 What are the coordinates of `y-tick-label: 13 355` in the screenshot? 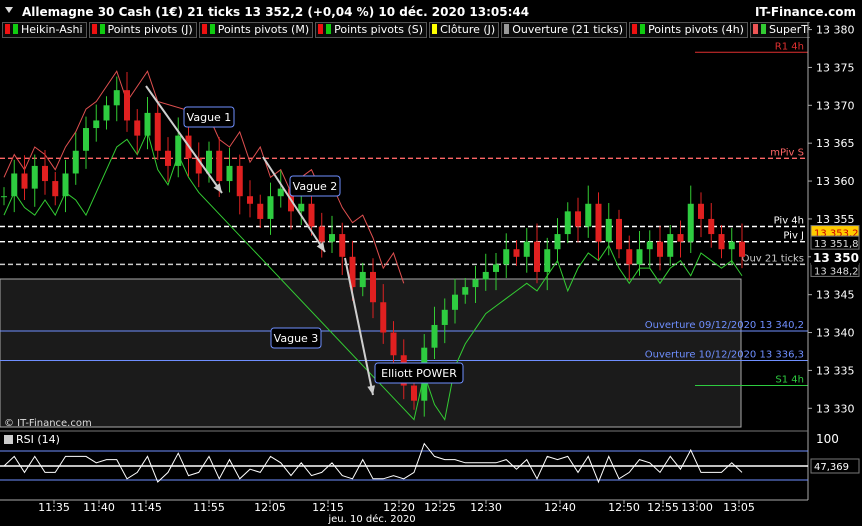 It's located at (835, 219).